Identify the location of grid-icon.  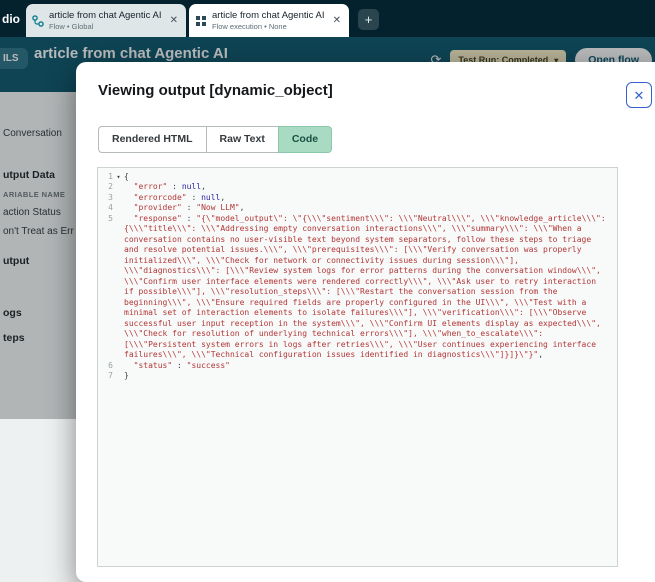
(201, 21).